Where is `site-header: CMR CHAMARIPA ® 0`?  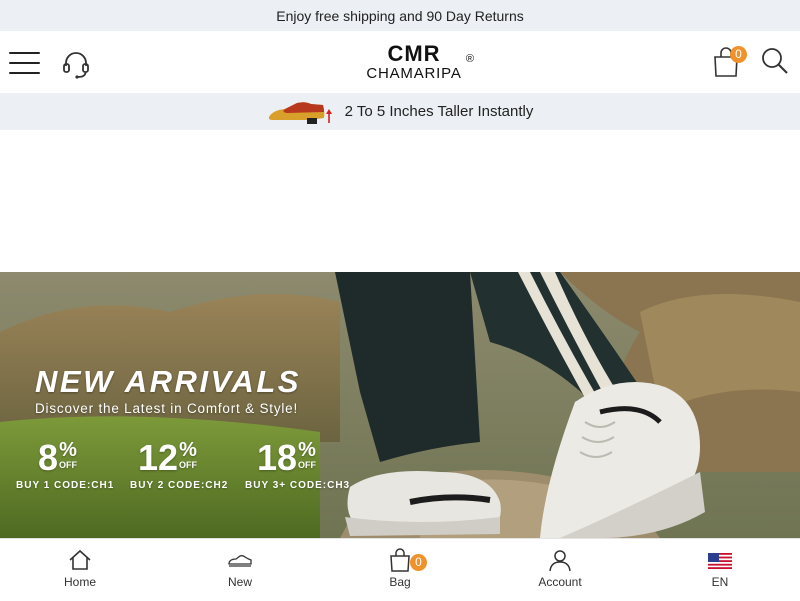 site-header: CMR CHAMARIPA ® 0 is located at coordinates (400, 62).